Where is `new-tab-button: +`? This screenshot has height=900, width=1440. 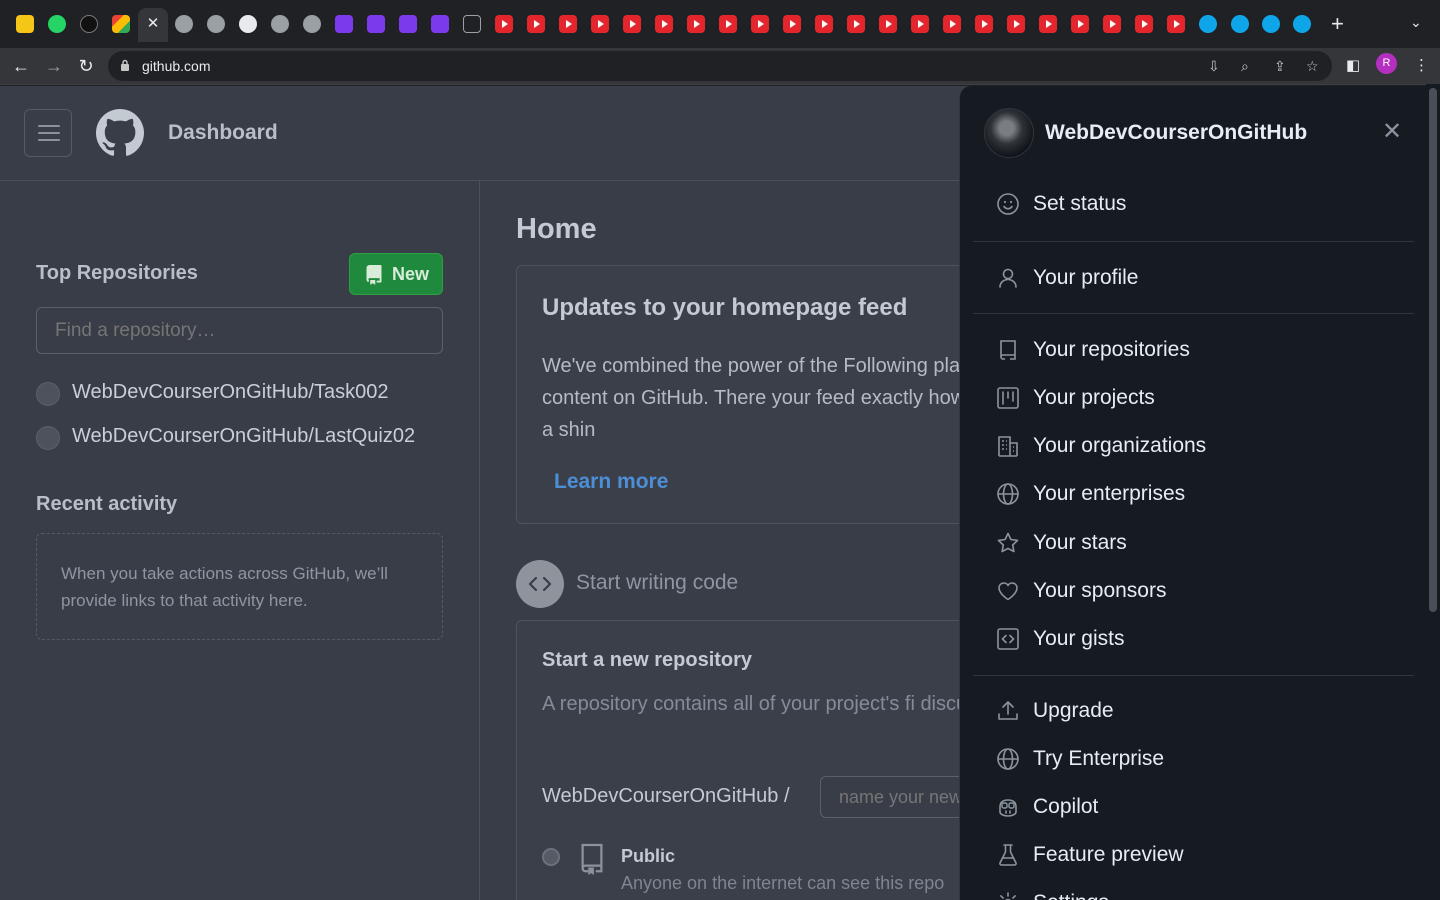 new-tab-button: + is located at coordinates (1337, 24).